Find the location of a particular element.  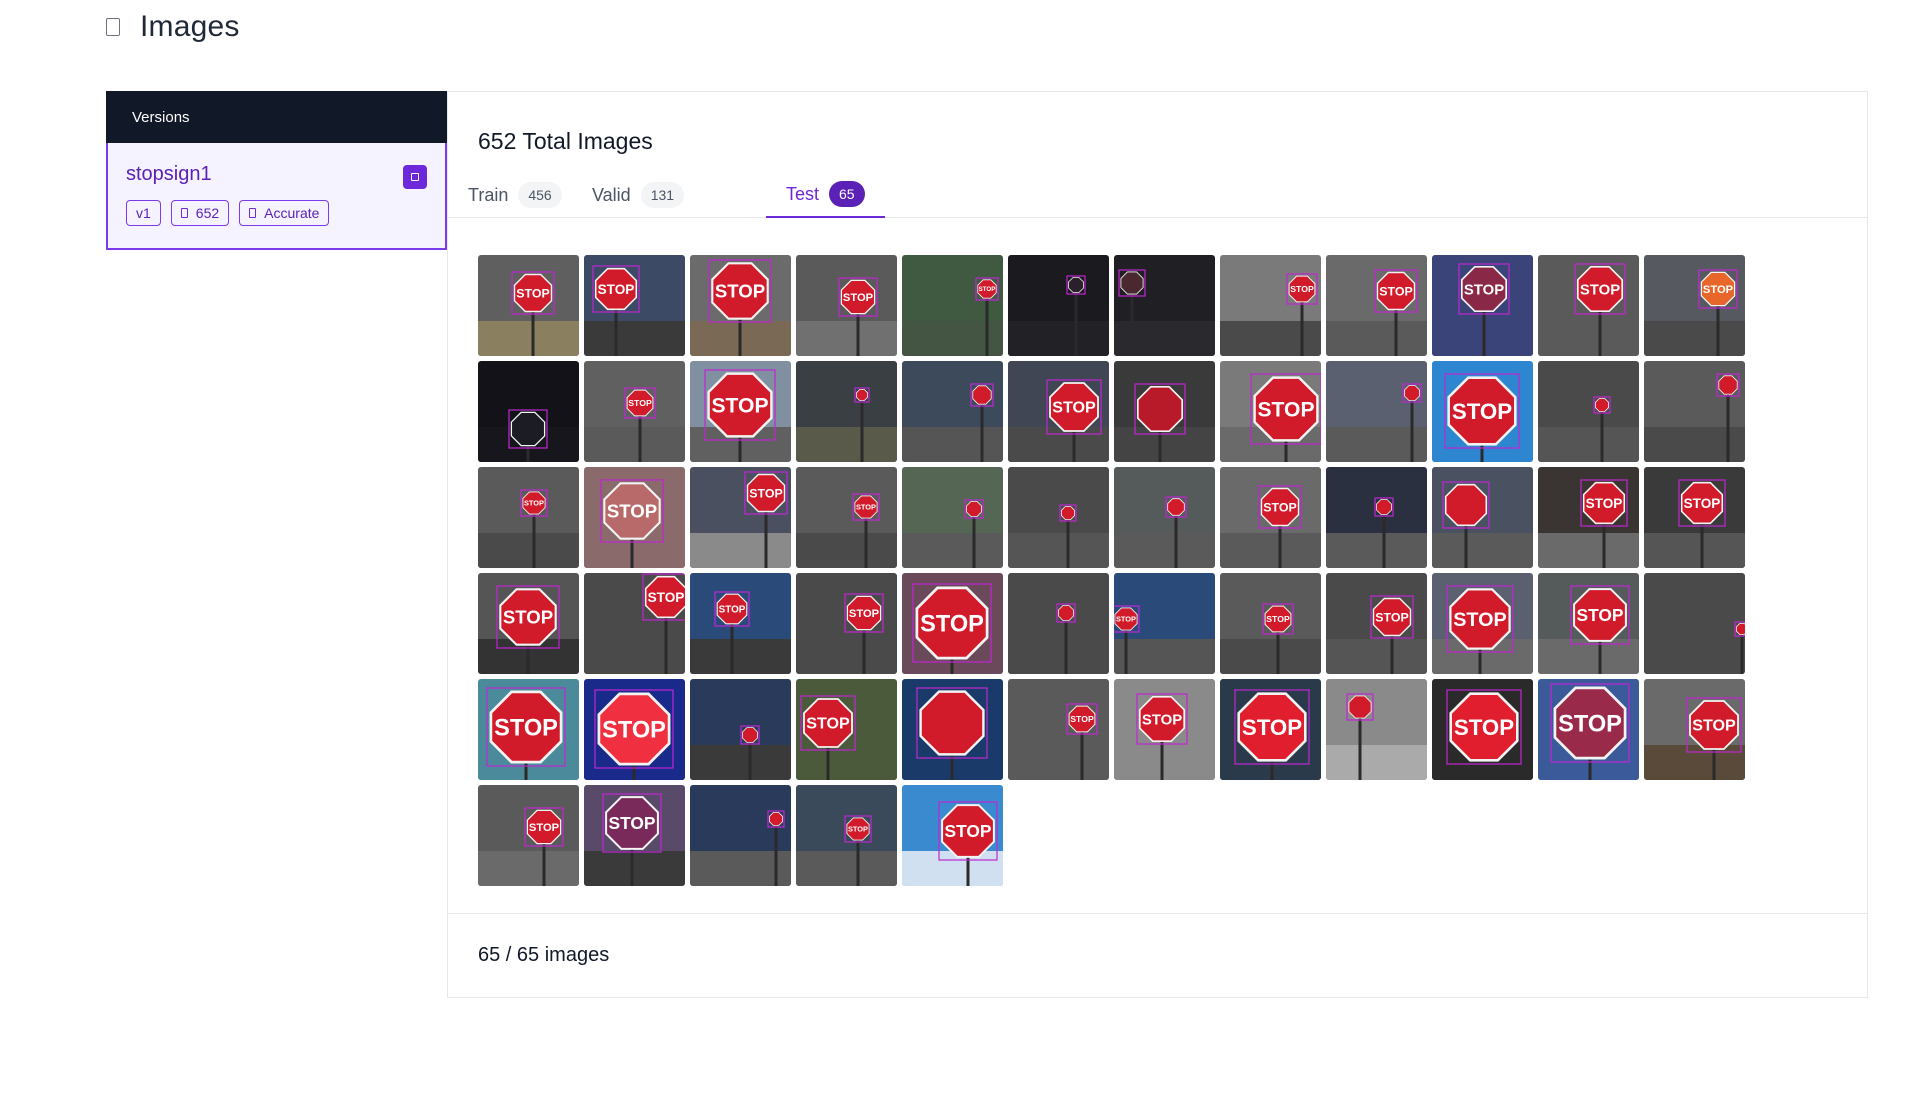

version-card: stopsign1 v1 652 Accurate is located at coordinates (276, 196).